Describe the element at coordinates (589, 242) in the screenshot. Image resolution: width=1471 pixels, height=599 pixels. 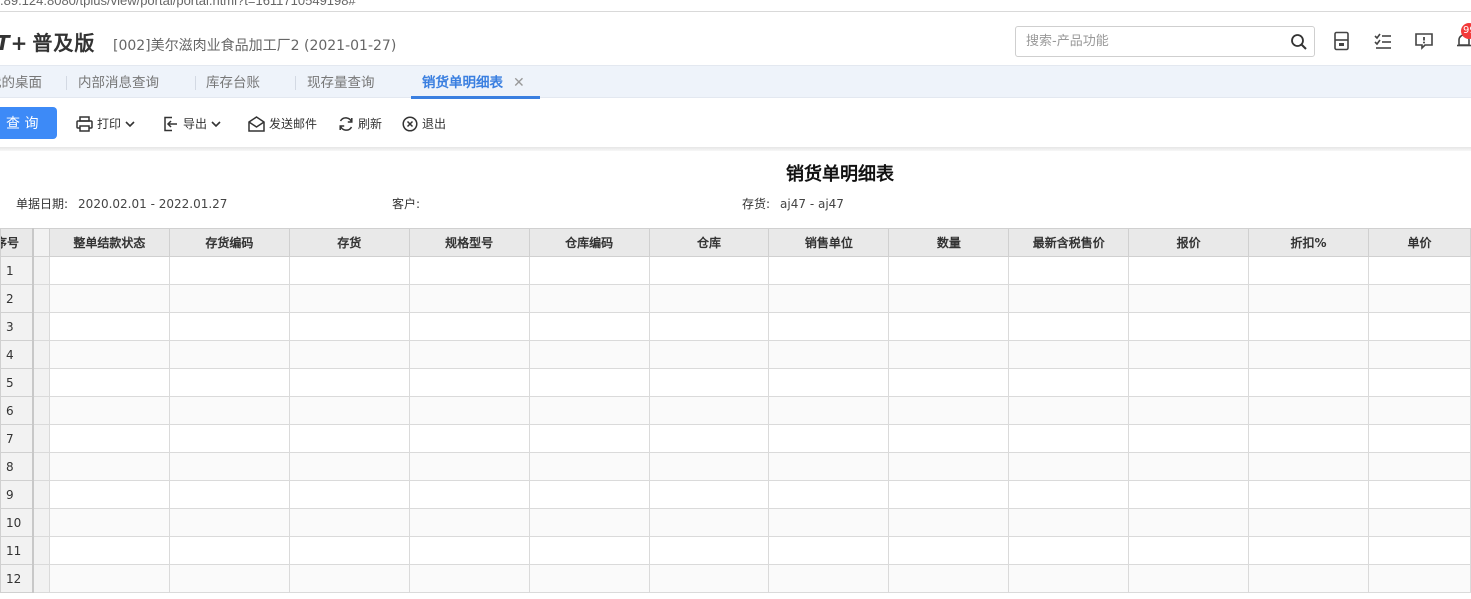
I see `column-header: 仓库编码` at that location.